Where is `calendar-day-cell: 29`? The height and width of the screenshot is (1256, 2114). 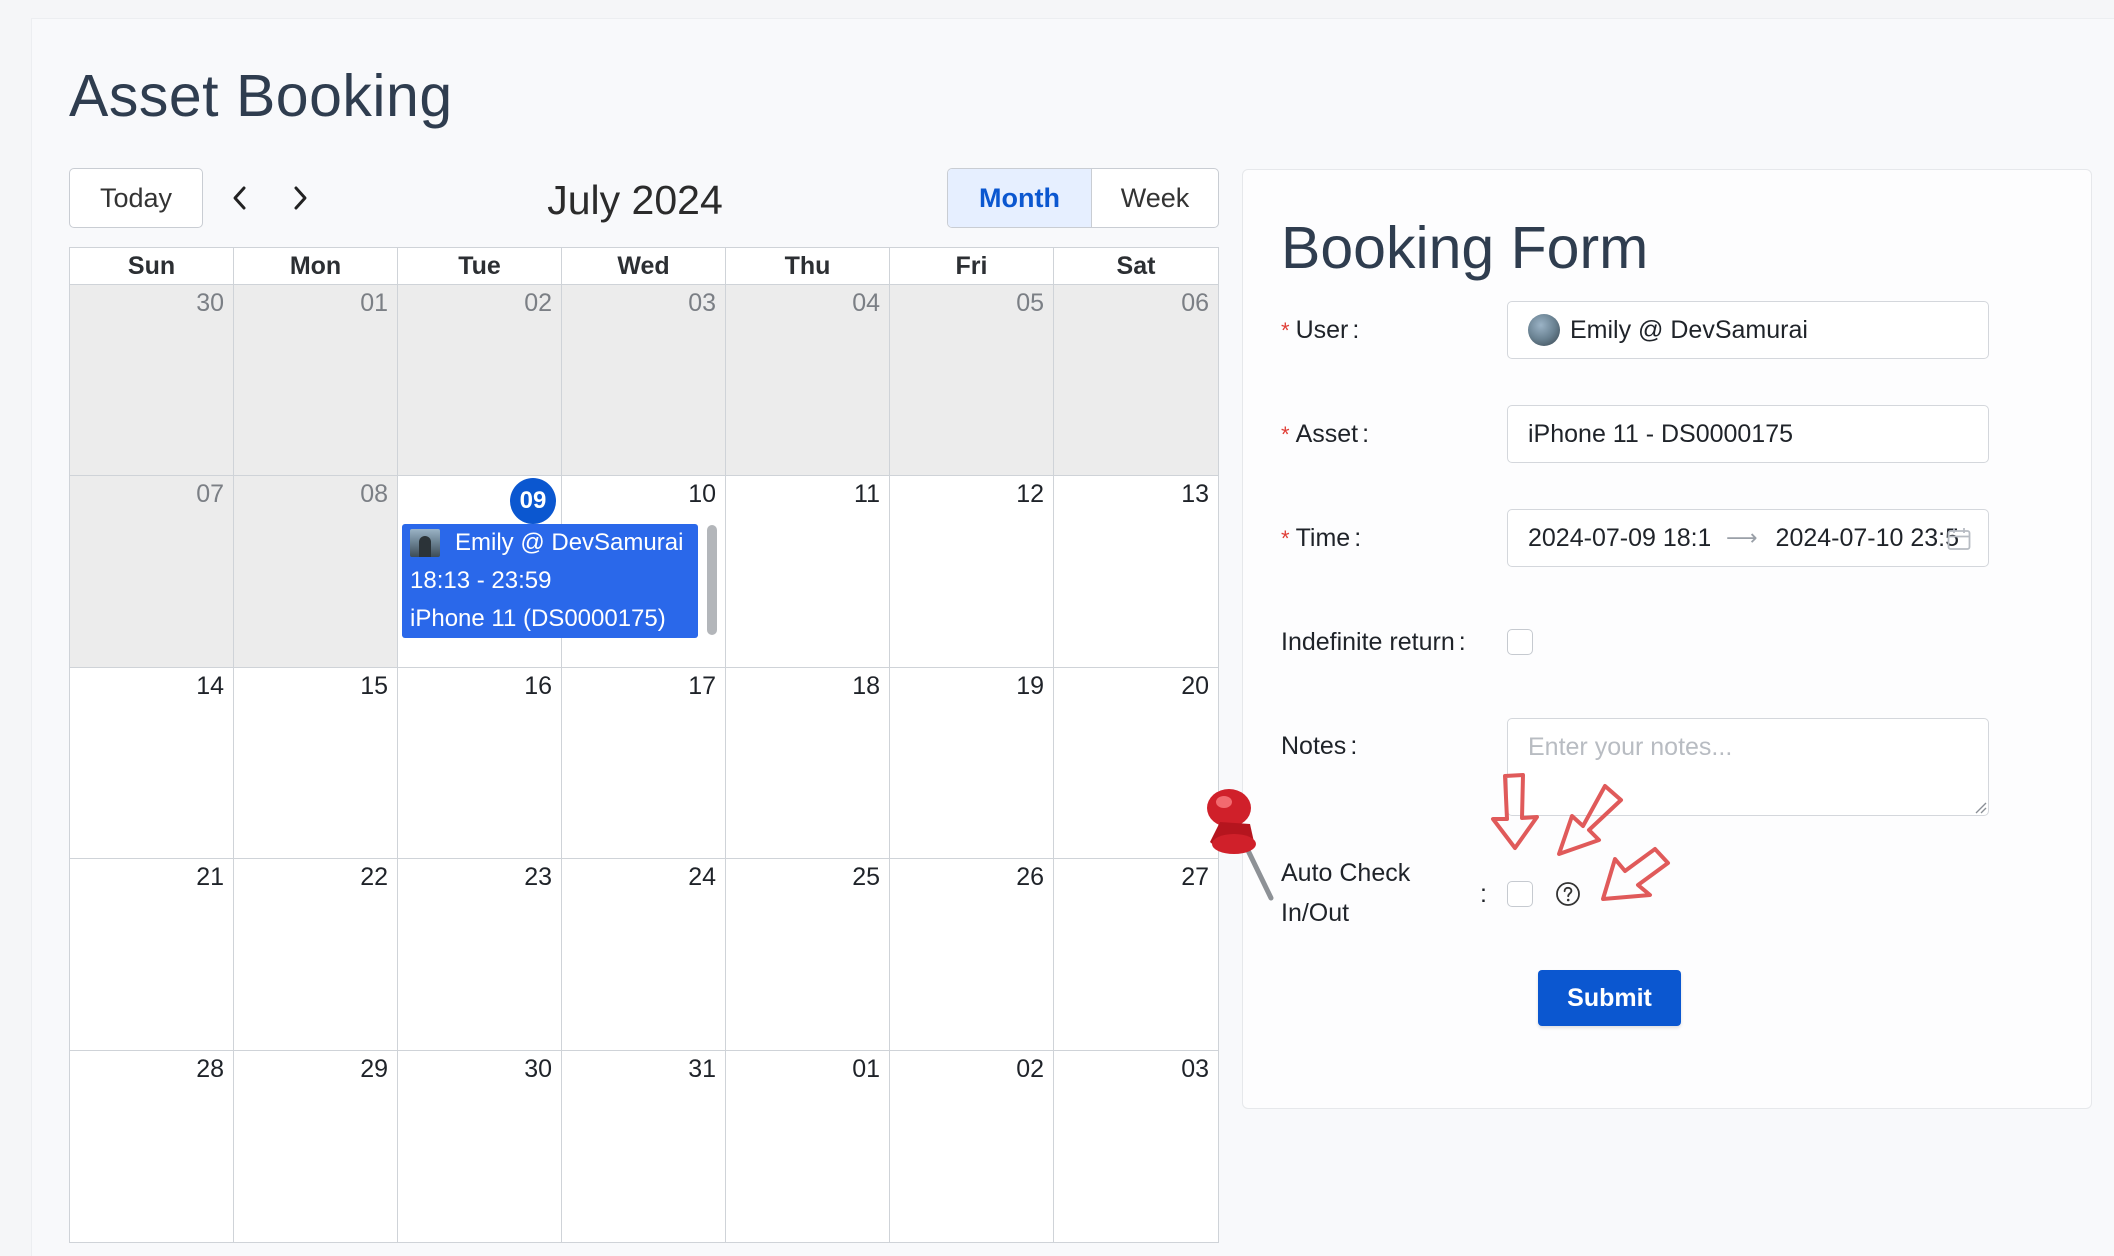 calendar-day-cell: 29 is located at coordinates (316, 1146).